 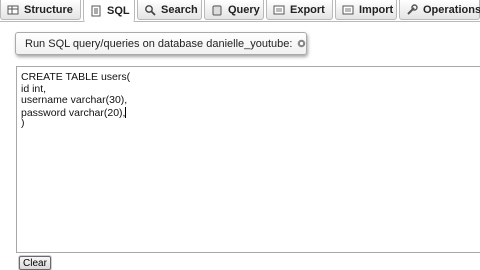 What do you see at coordinates (74, 100) in the screenshot?
I see `sql-line-3: username varchar(30),` at bounding box center [74, 100].